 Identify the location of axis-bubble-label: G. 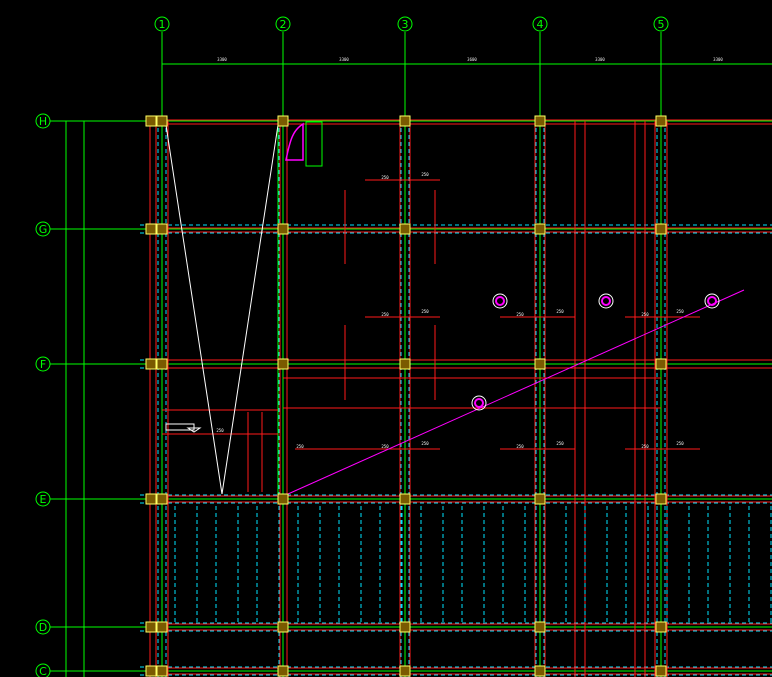
(43, 229).